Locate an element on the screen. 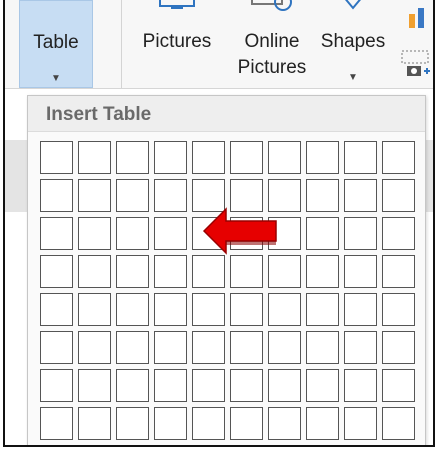 Image resolution: width=440 pixels, height=449 pixels. chart-icon is located at coordinates (417, 19).